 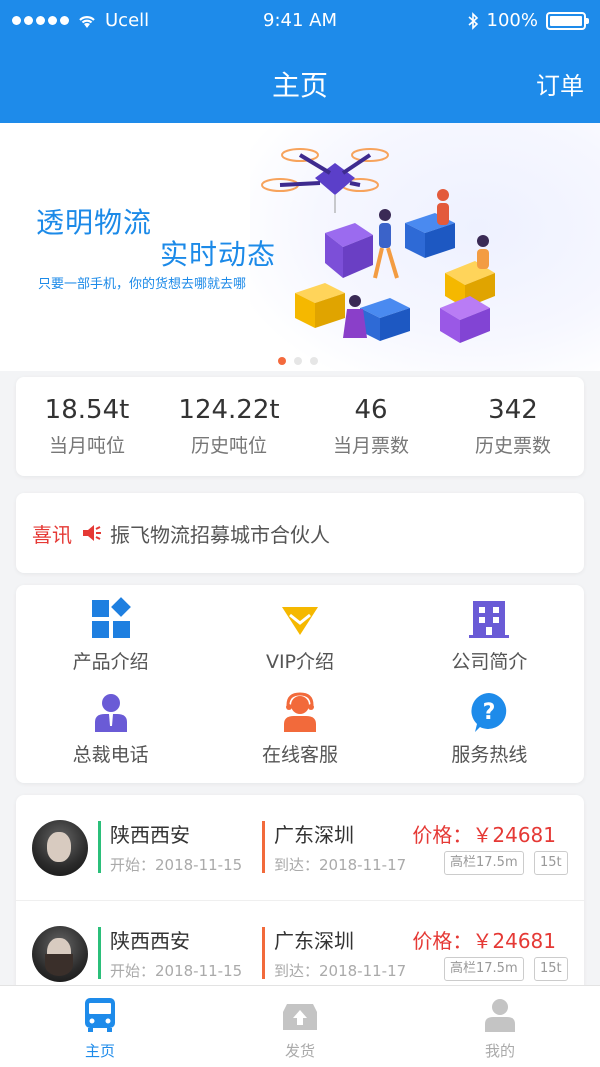 What do you see at coordinates (110, 755) in the screenshot?
I see `menu-label: 总裁电话` at bounding box center [110, 755].